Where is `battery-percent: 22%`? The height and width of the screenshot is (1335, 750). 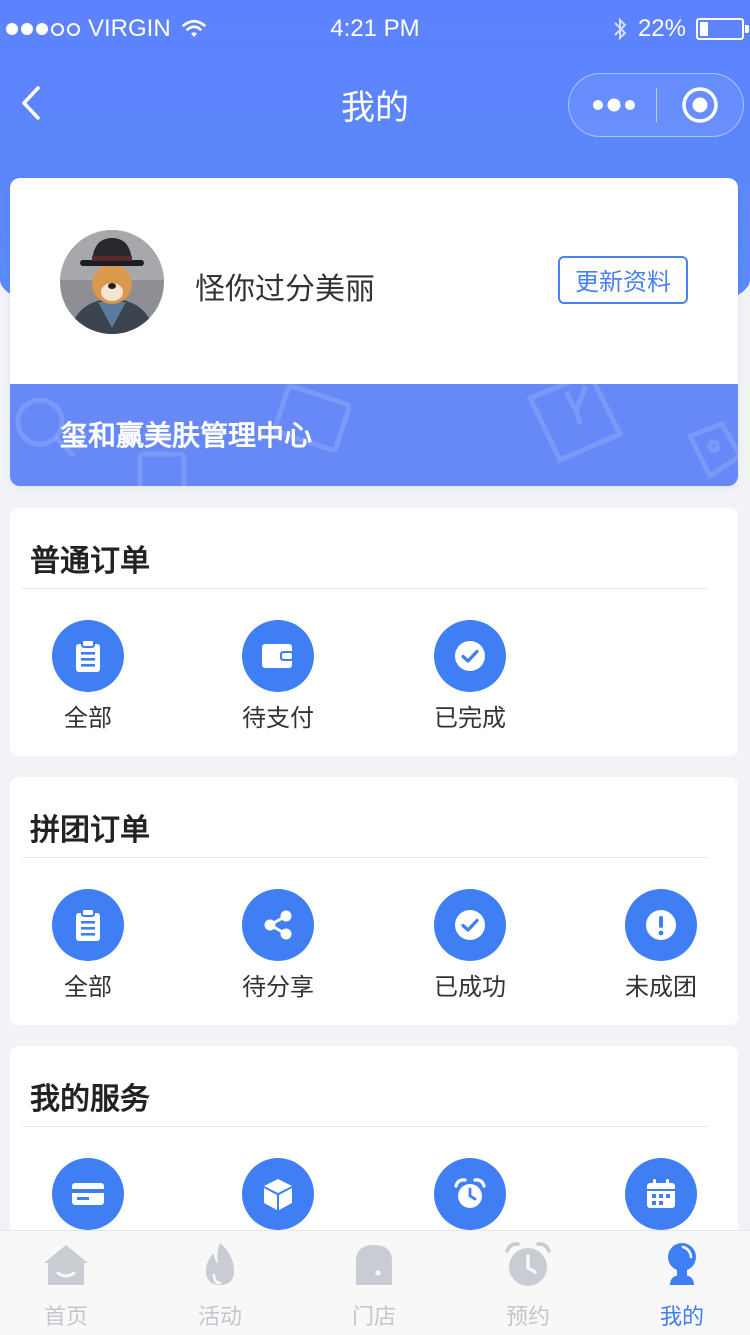
battery-percent: 22% is located at coordinates (661, 28).